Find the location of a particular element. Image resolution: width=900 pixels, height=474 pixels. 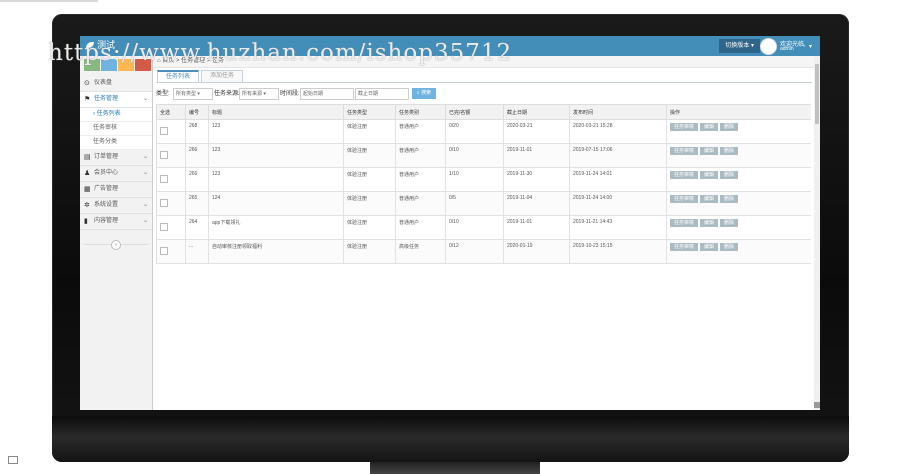

sidebar-item-2: ▤ 订单管理 ⌄ is located at coordinates (116, 158).